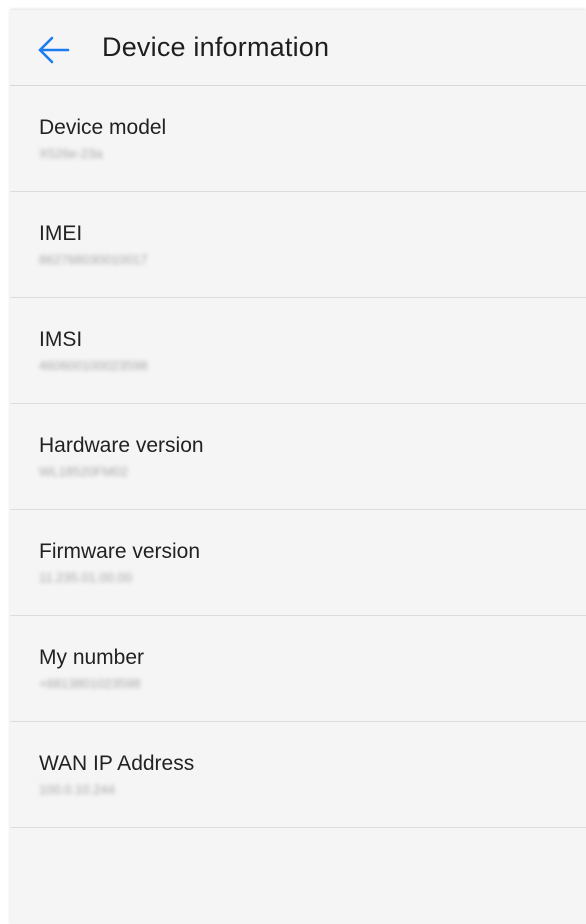  Describe the element at coordinates (83, 471) in the screenshot. I see `info-row-value: WL18520FM02` at that location.